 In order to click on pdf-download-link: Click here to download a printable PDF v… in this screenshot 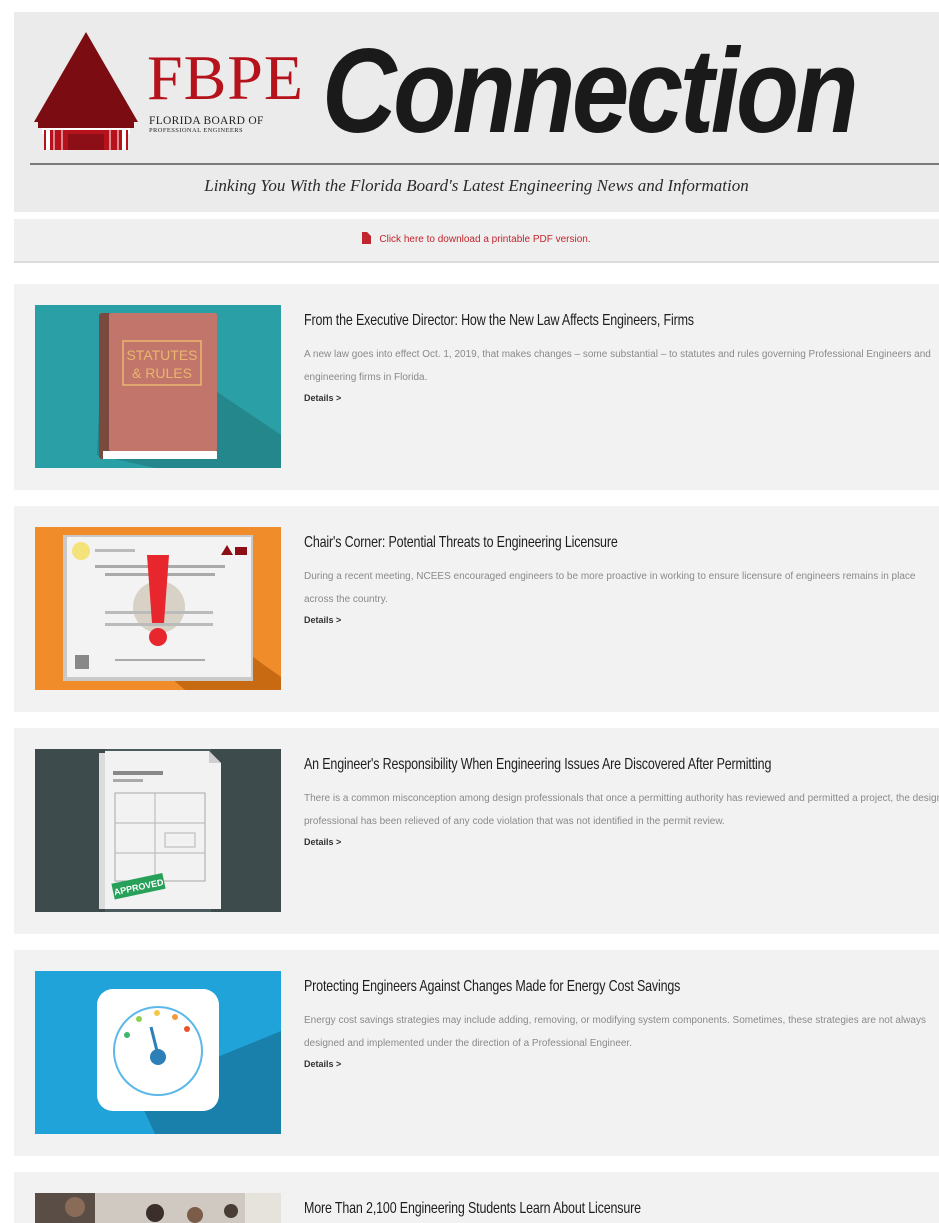, I will do `click(476, 238)`.